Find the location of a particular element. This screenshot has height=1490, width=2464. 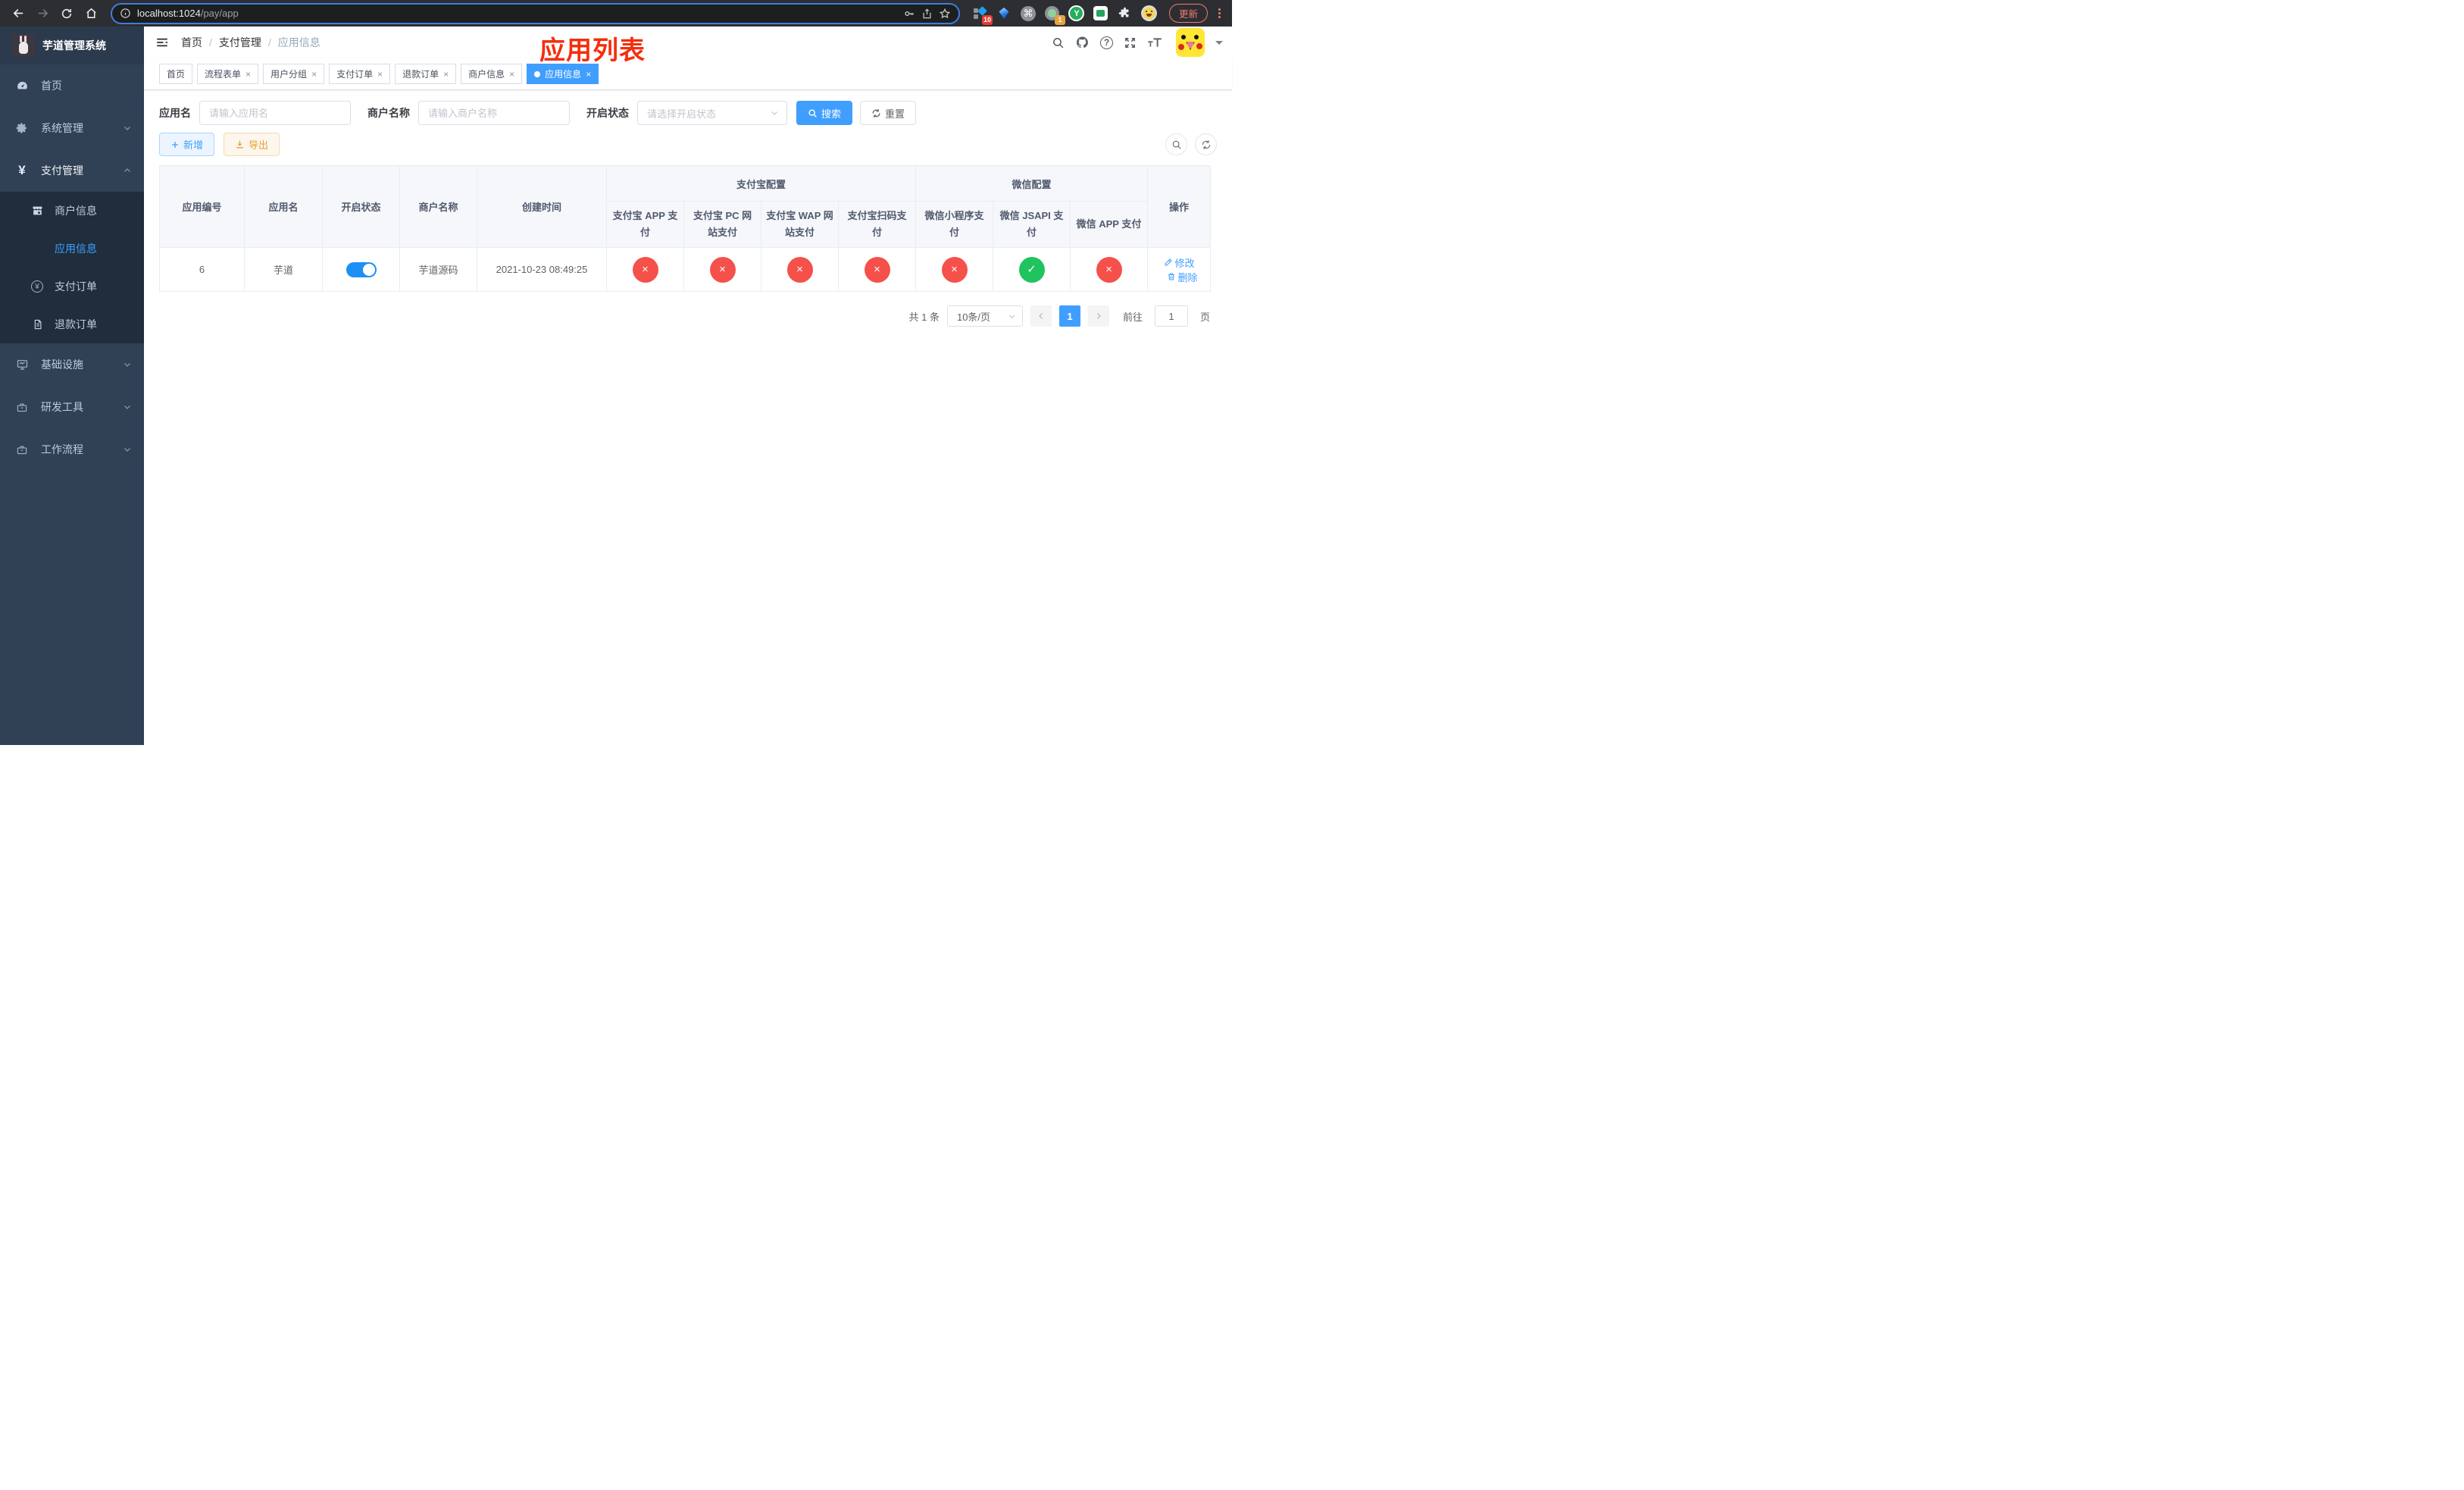

chrome-menu-icon is located at coordinates (1219, 14).